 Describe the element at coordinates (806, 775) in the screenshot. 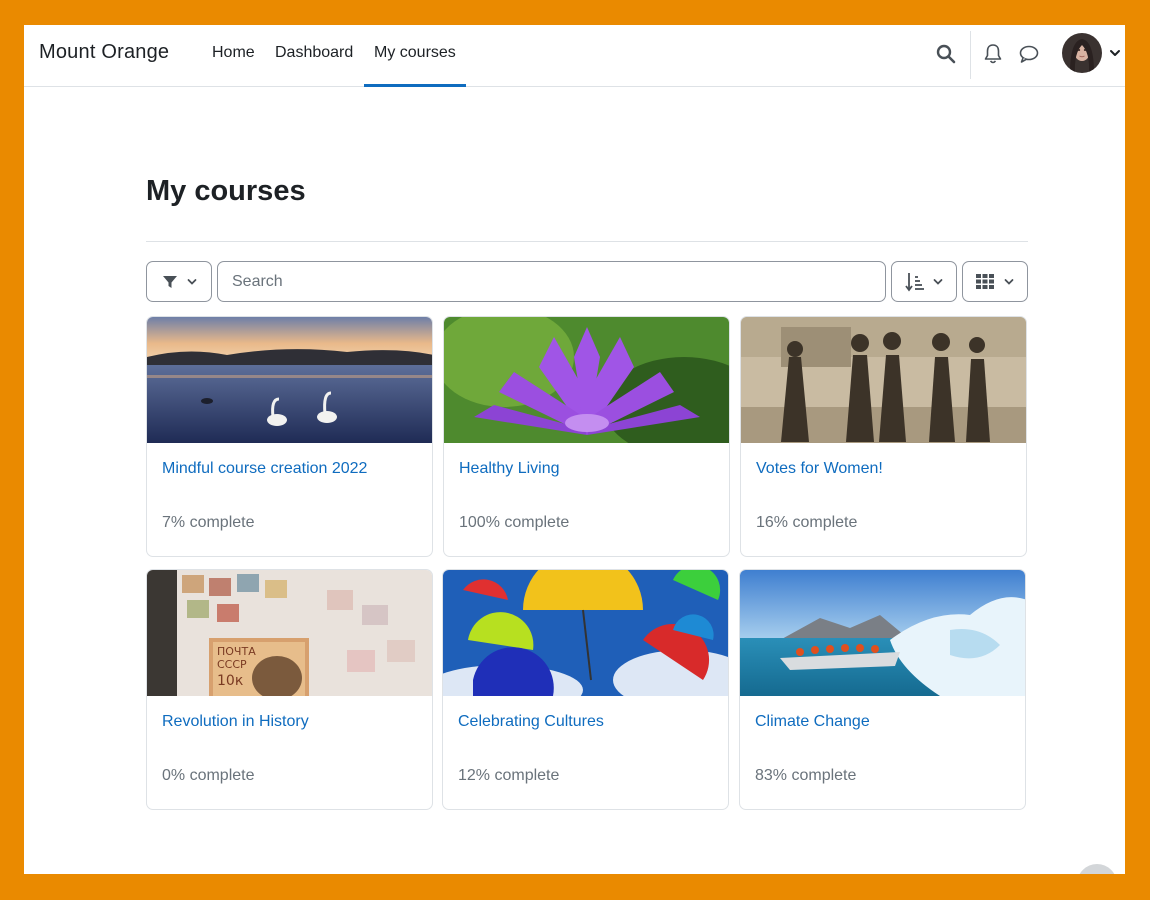

I see `course-progress: 83% complete` at that location.